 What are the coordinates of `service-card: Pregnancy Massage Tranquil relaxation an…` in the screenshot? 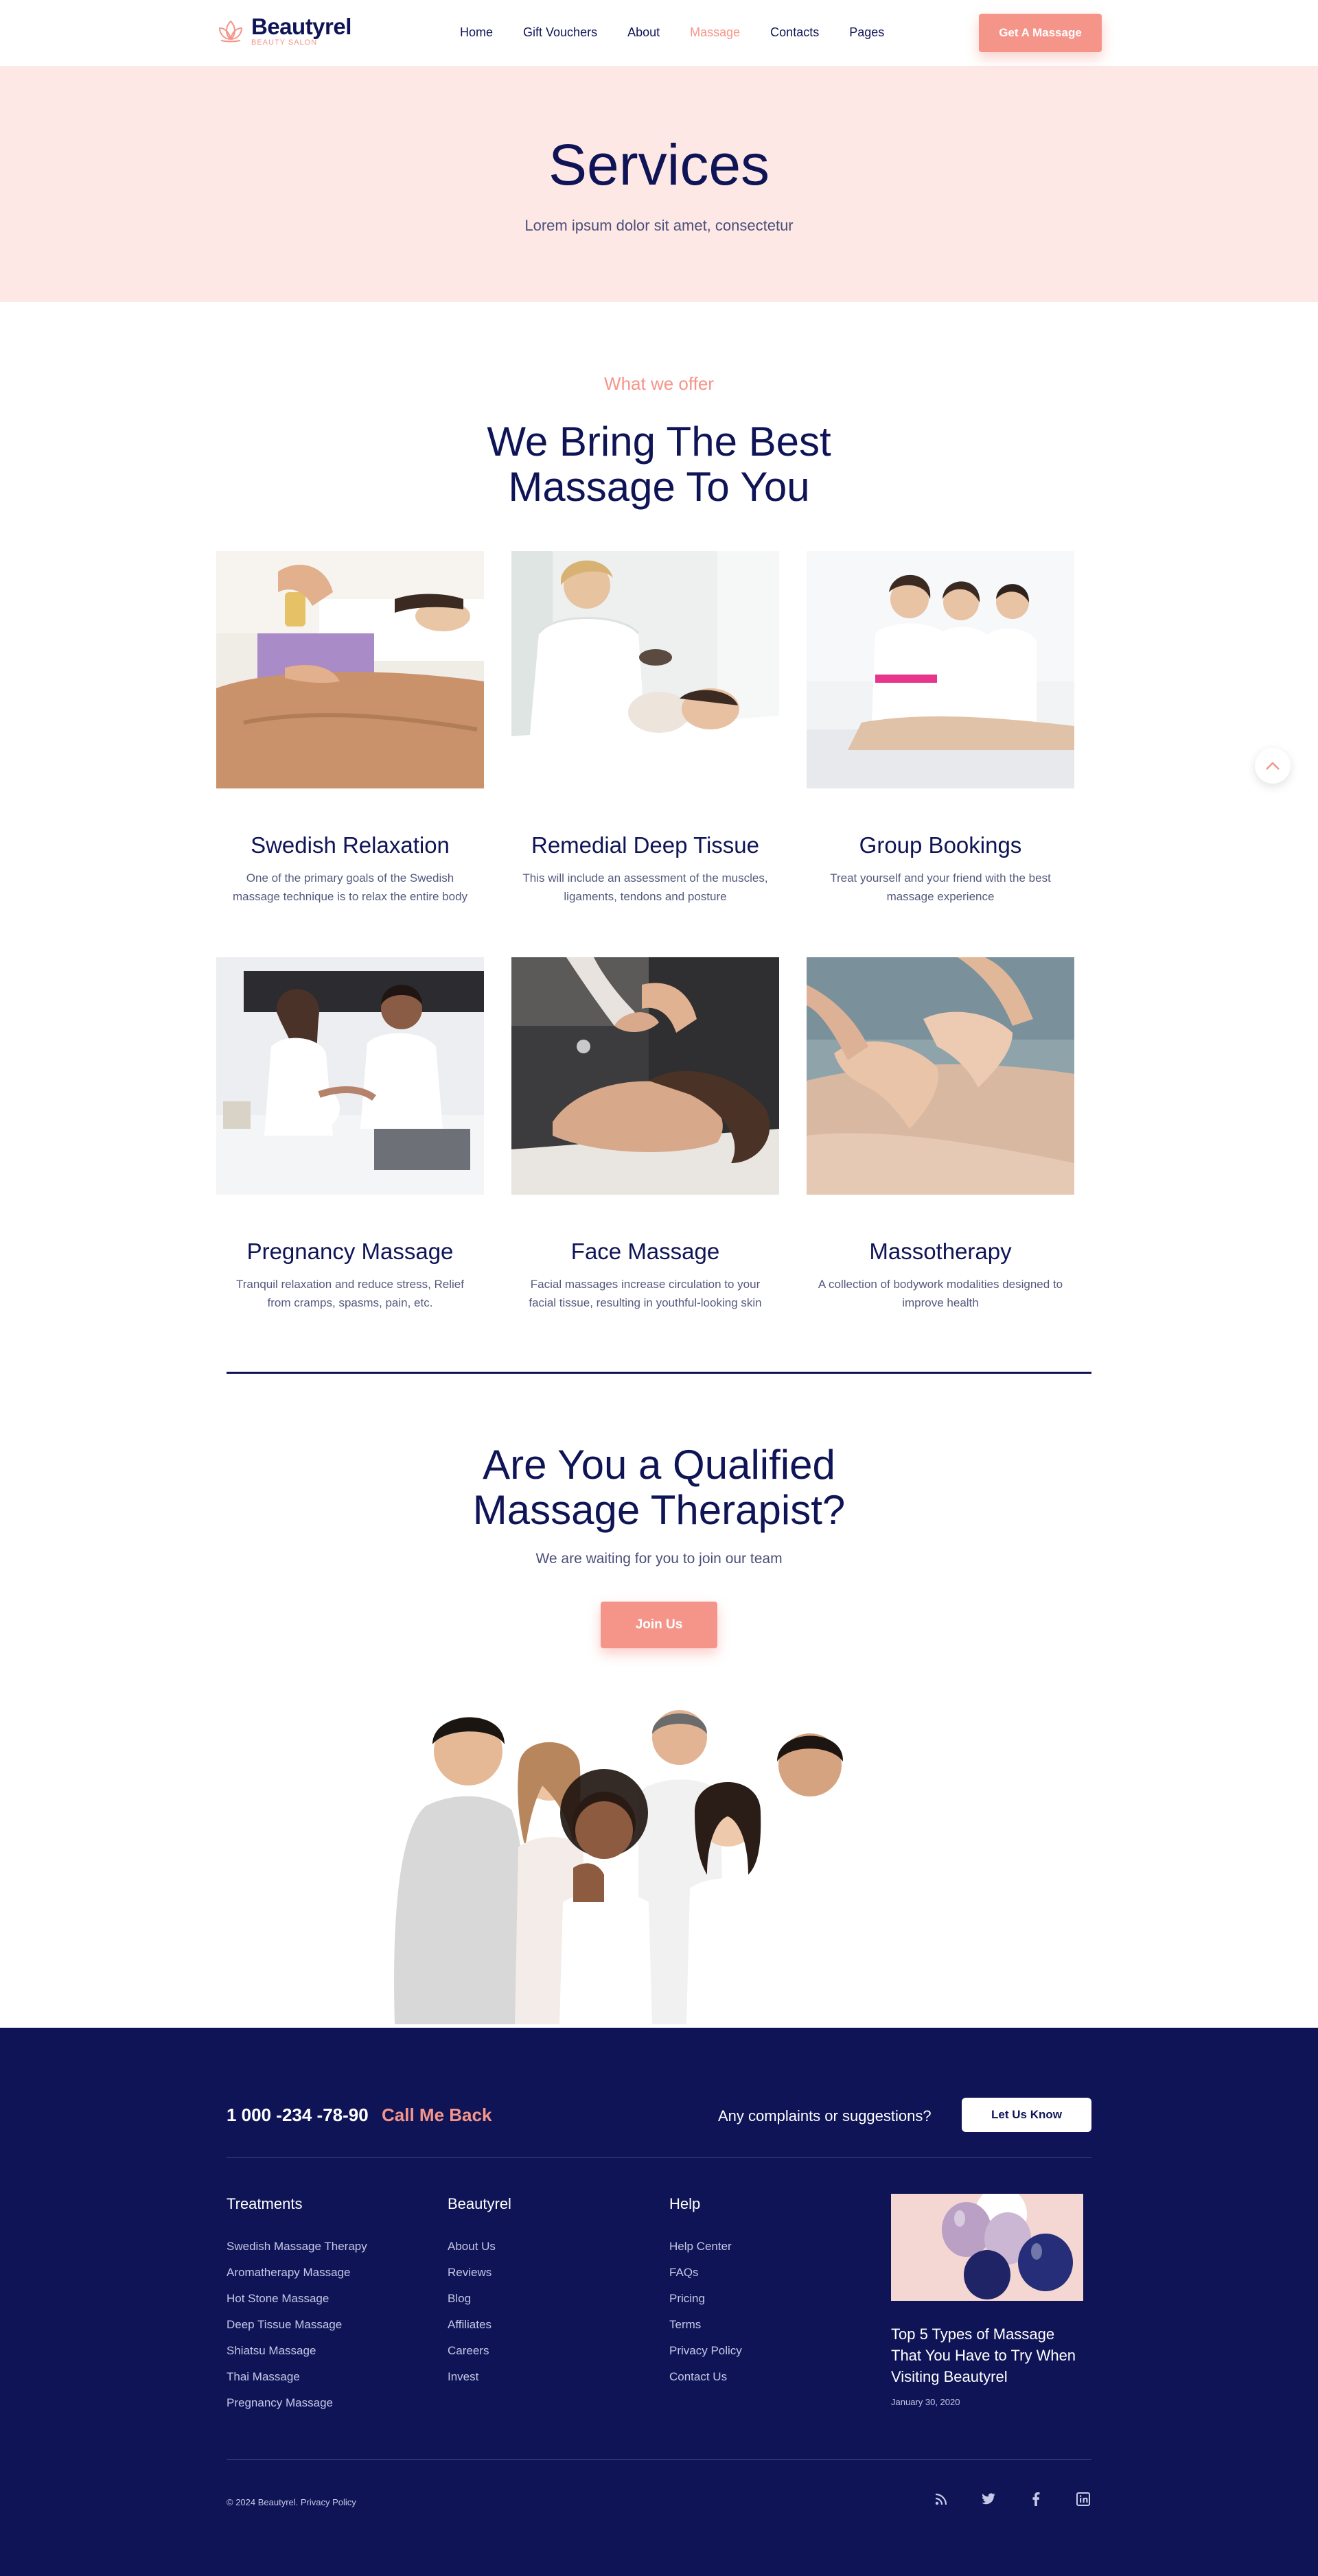 It's located at (350, 1160).